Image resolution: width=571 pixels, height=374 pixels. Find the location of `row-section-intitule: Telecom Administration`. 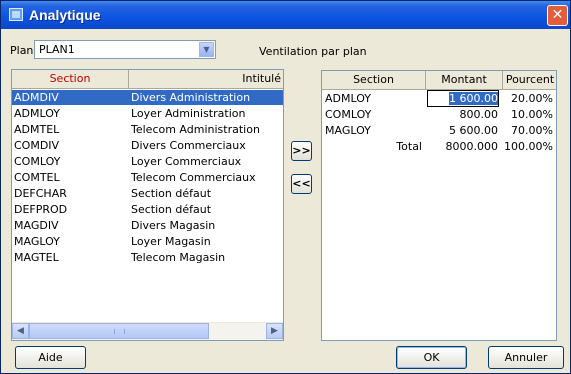

row-section-intitule: Telecom Administration is located at coordinates (195, 129).